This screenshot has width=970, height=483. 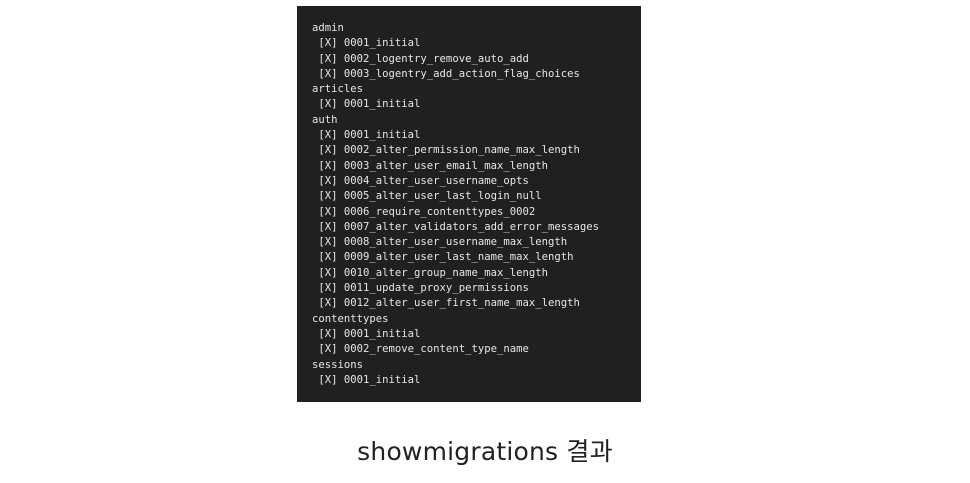 I want to click on migration-line: [X] 0011_update_proxy_permissions, so click(x=420, y=288).